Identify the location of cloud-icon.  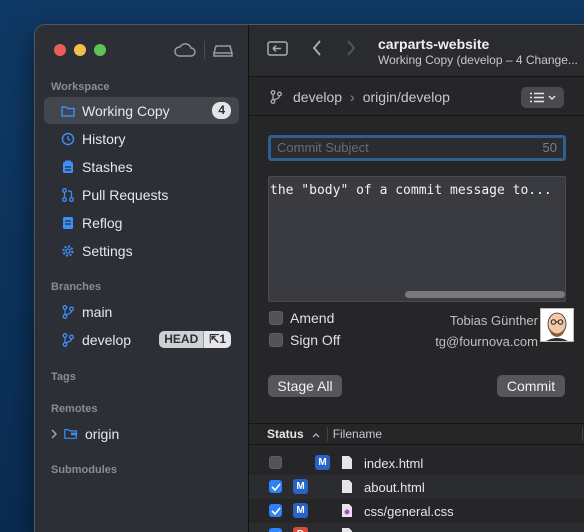
(185, 50).